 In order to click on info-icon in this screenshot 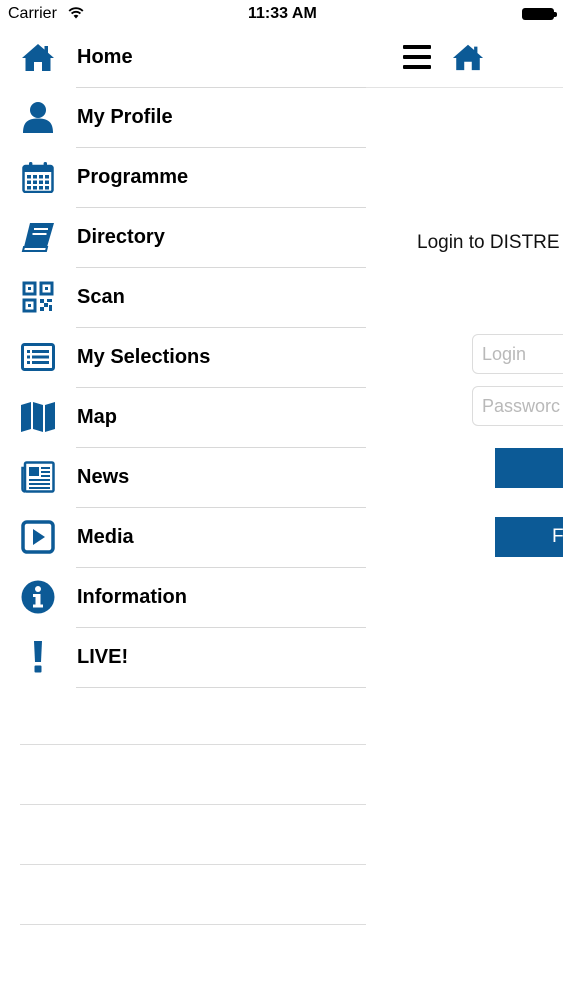, I will do `click(38, 597)`.